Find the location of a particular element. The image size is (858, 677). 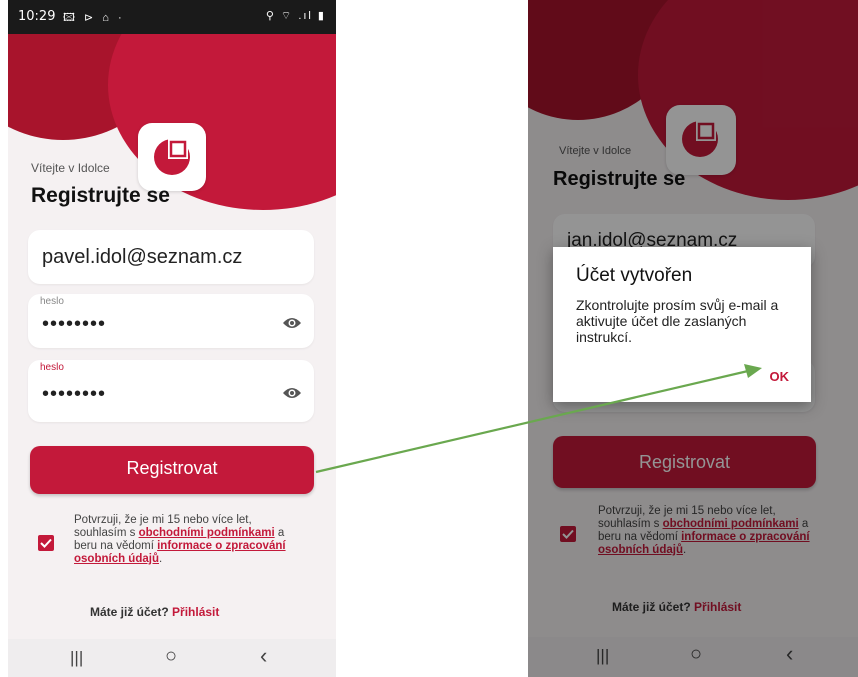

flow-arrow-icon is located at coordinates (538, 419).